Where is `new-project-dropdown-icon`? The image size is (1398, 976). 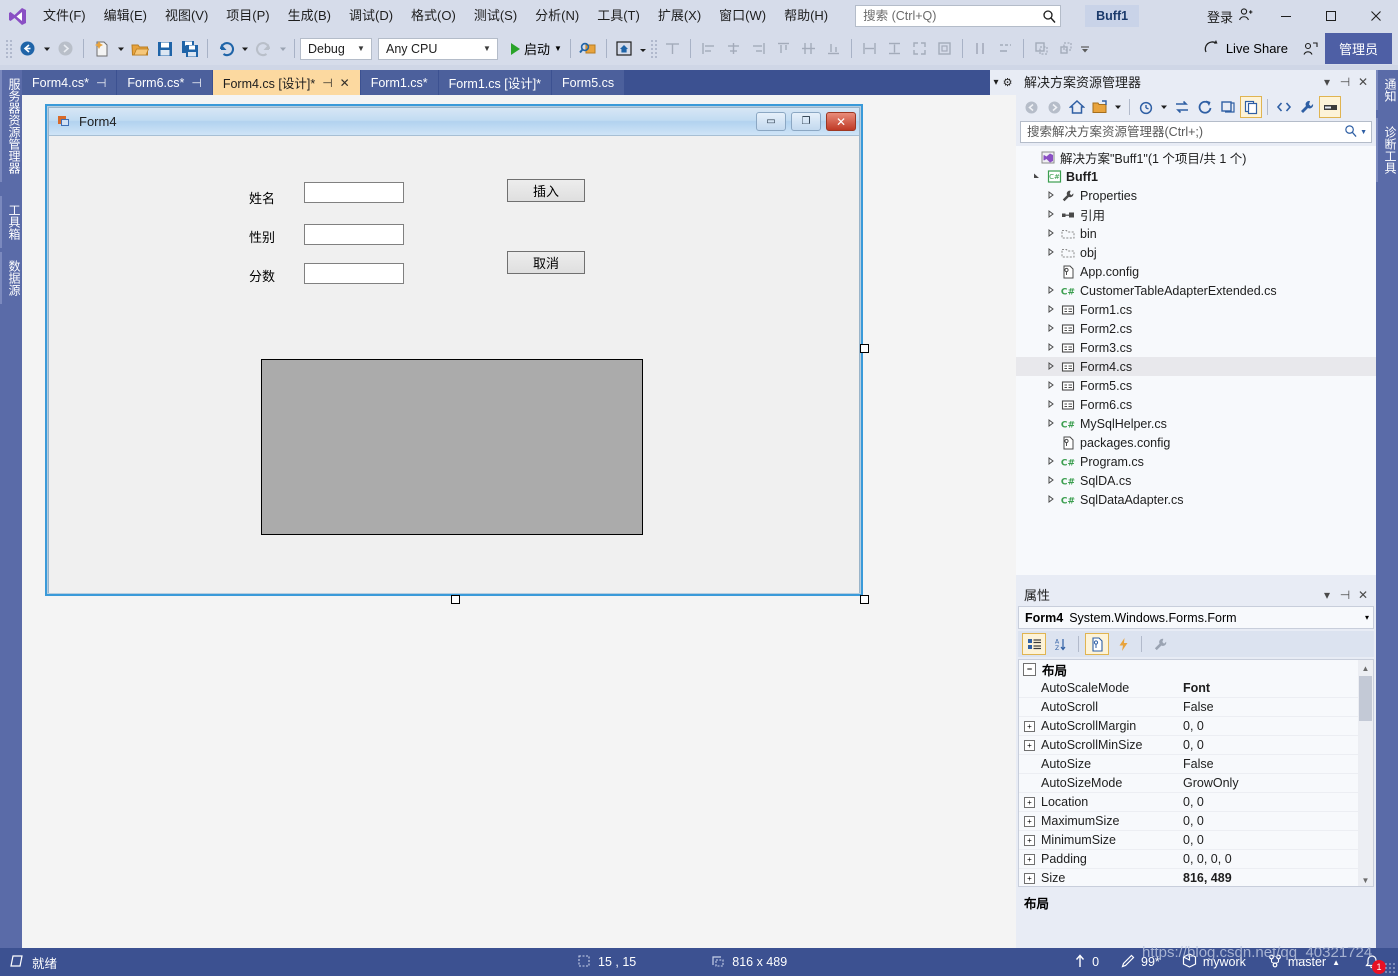 new-project-dropdown-icon is located at coordinates (120, 48).